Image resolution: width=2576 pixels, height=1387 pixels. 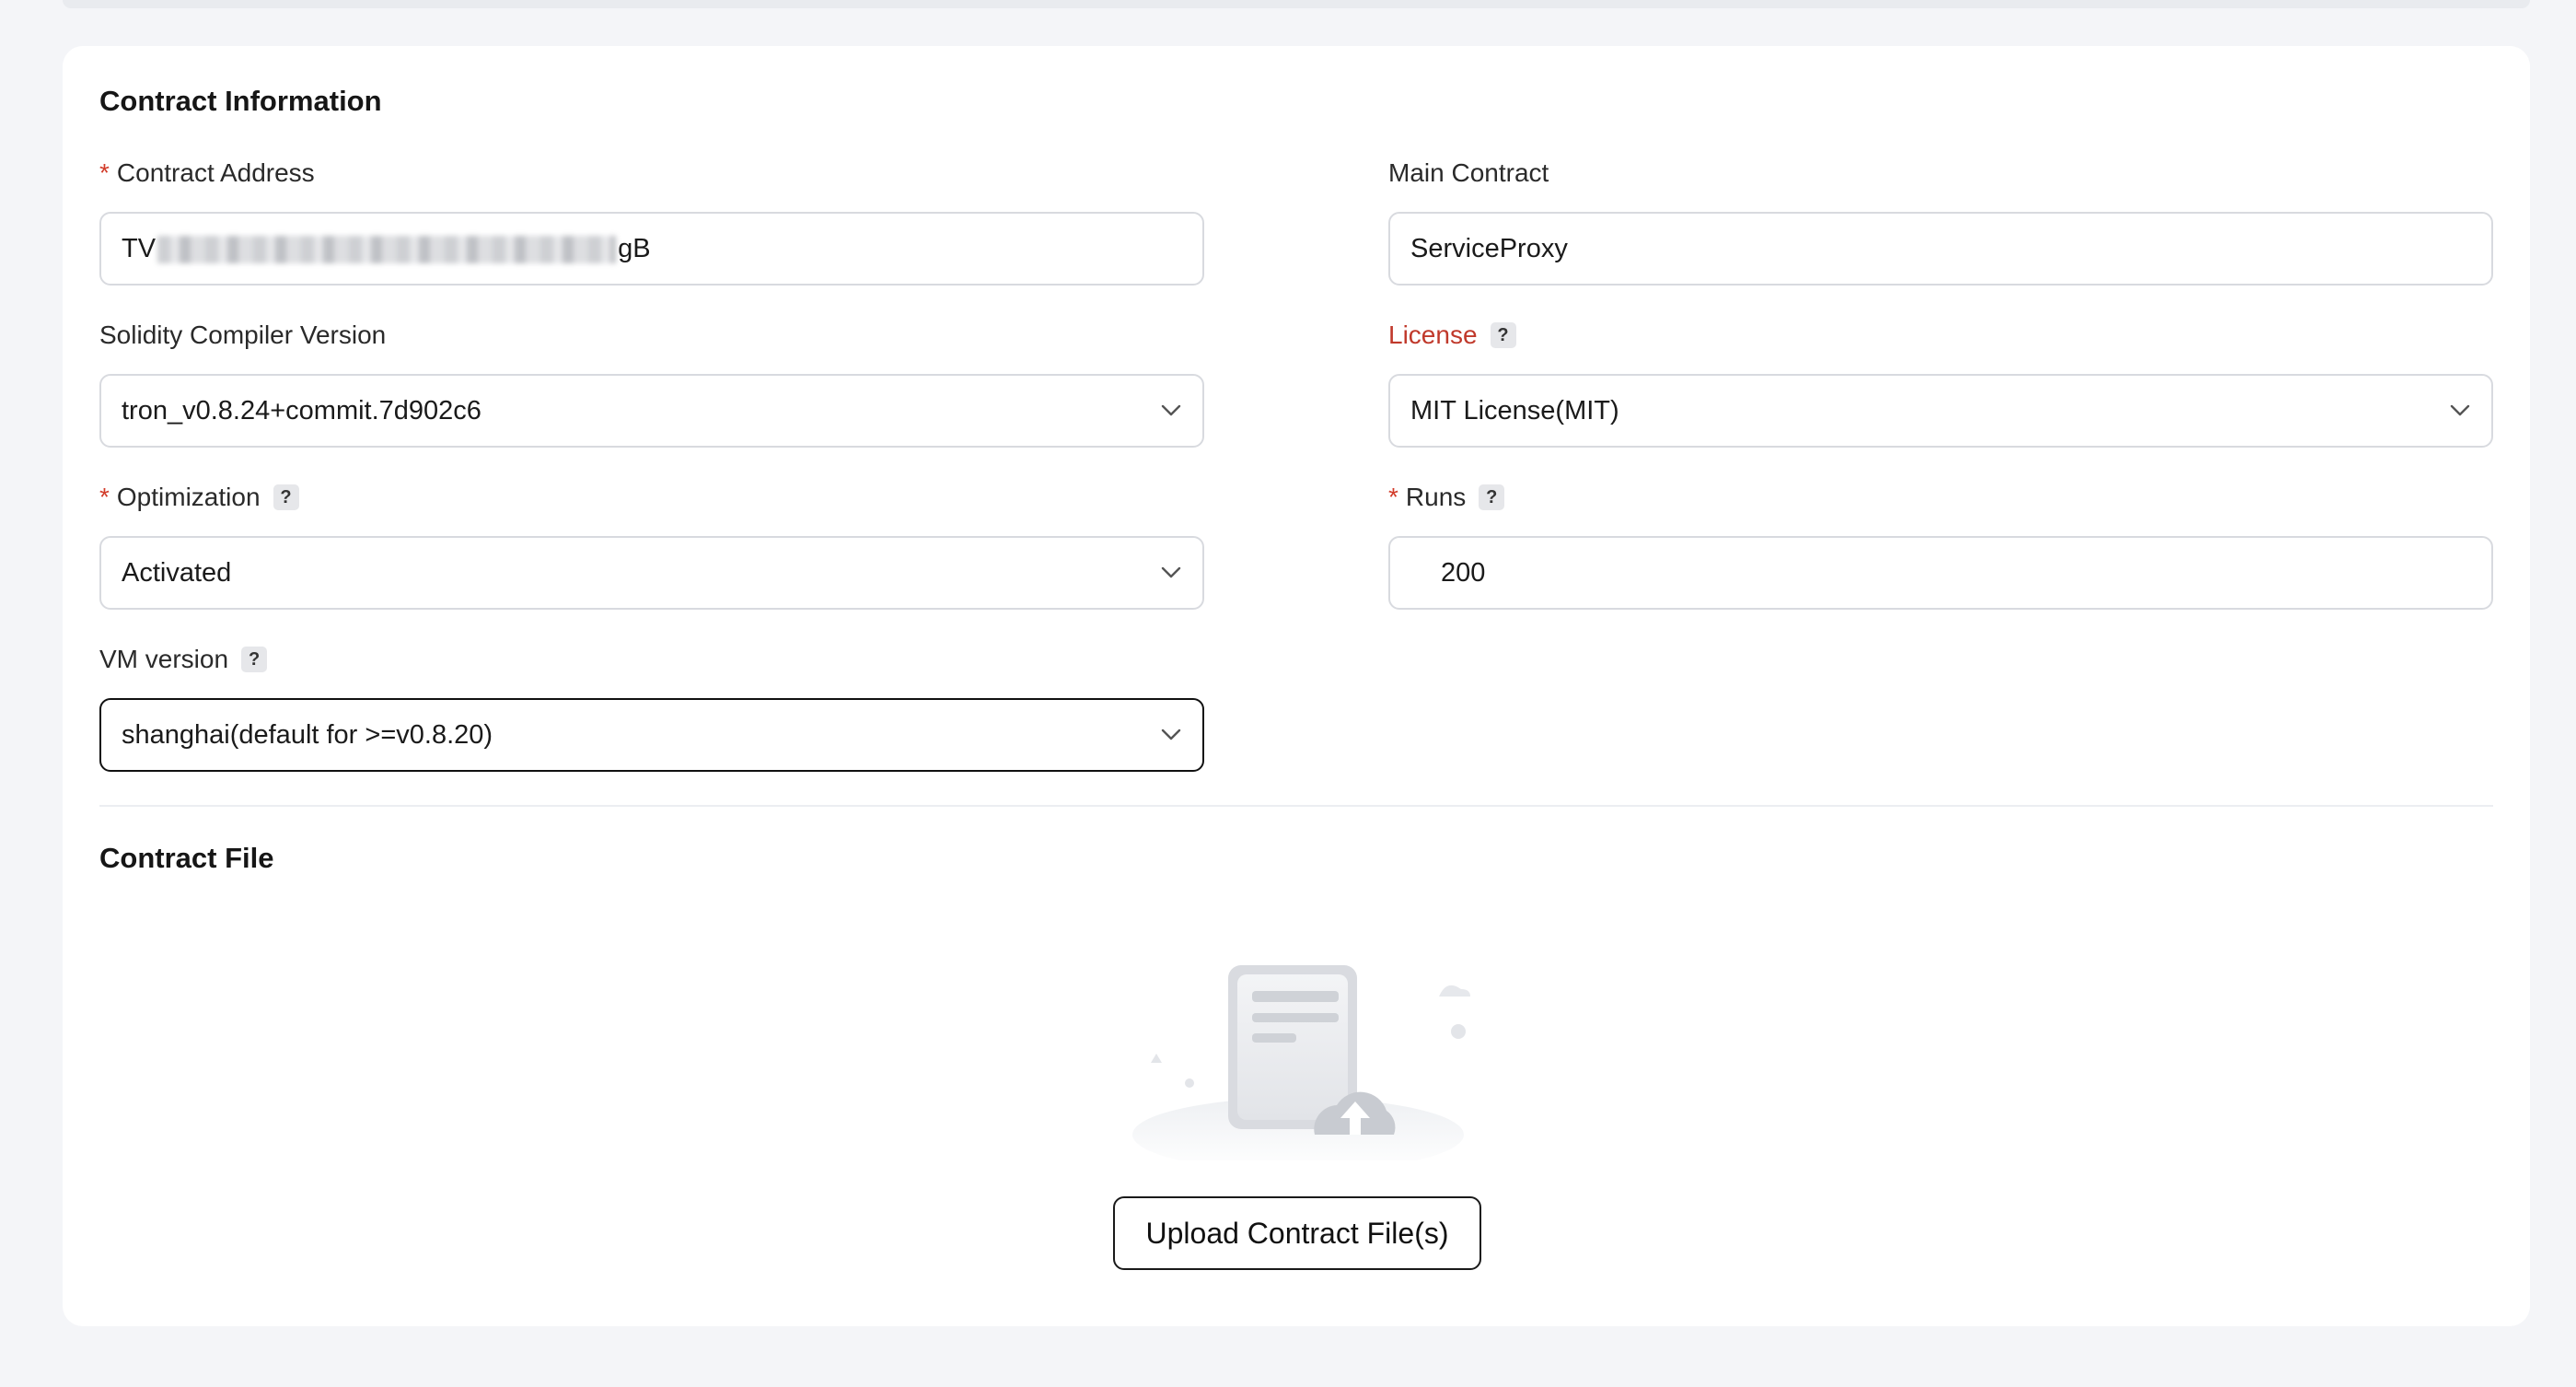 I want to click on vm-version-select: shanghai(default for >=v0.8.20), so click(x=651, y=735).